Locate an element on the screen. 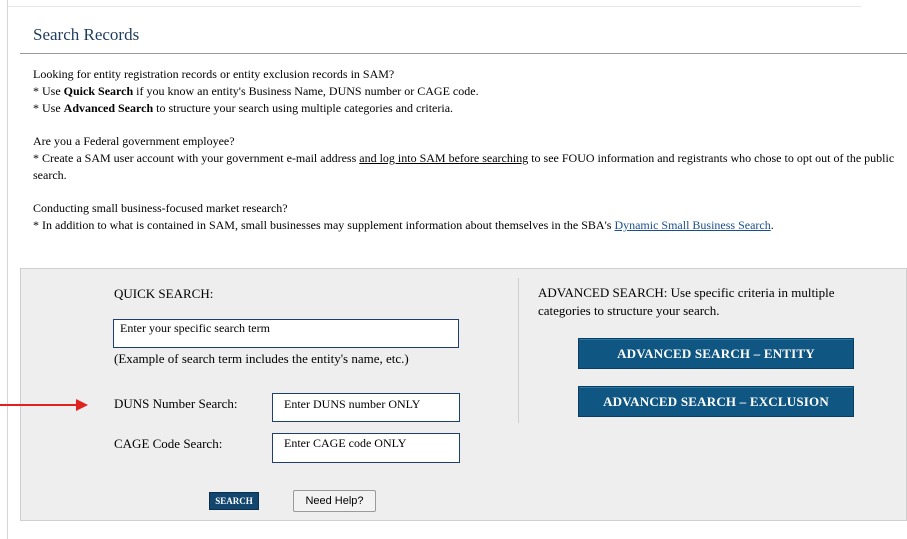 Image resolution: width=907 pixels, height=539 pixels. duns-label: DUNS Number Search: is located at coordinates (176, 403).